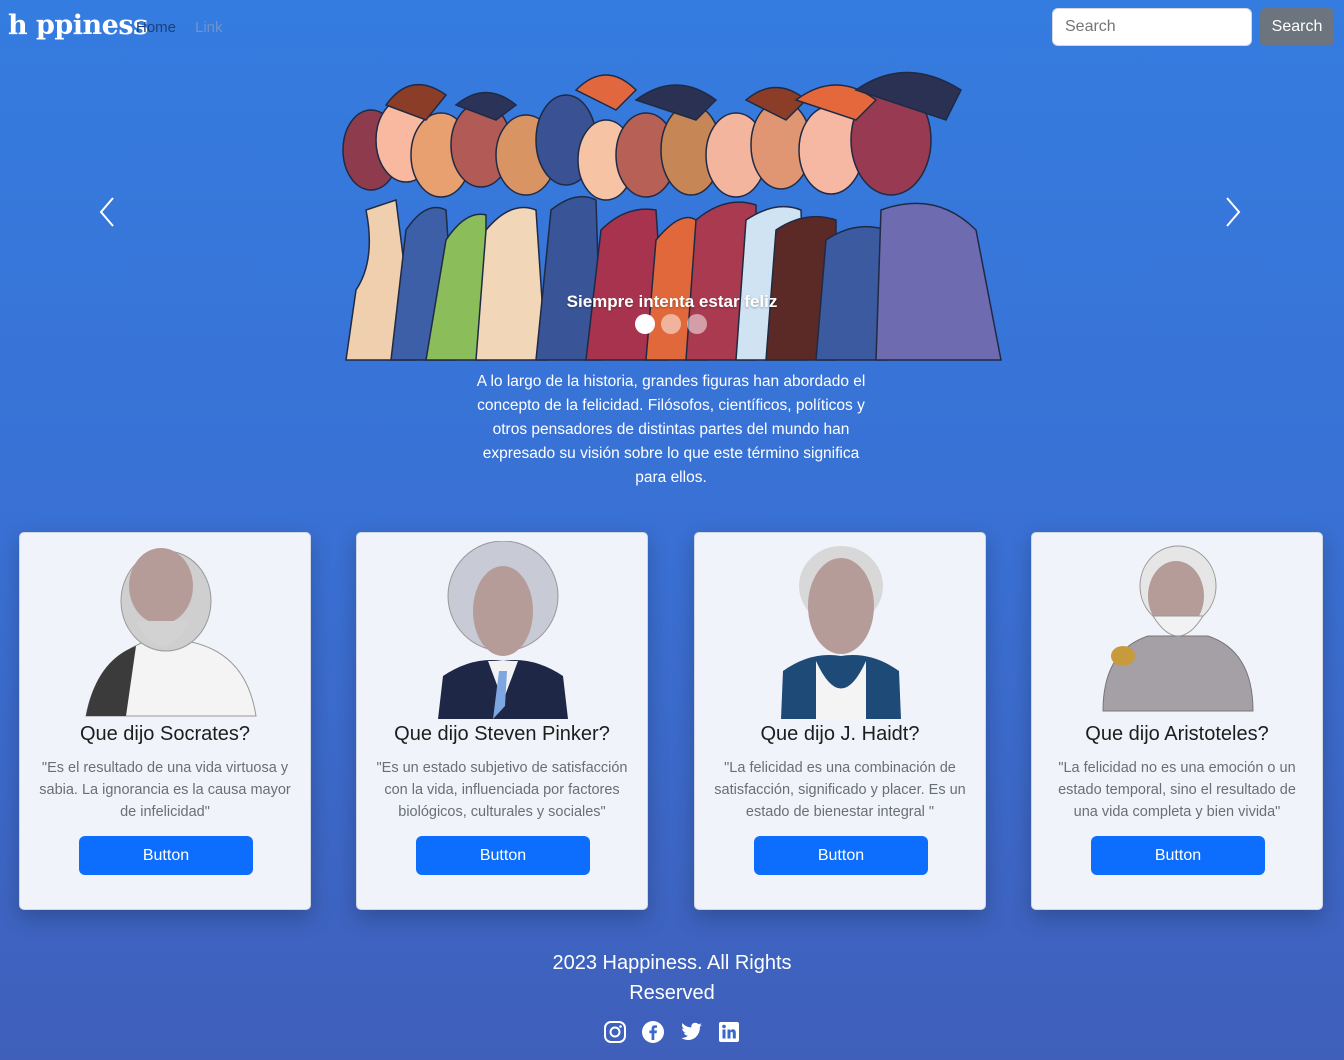 The width and height of the screenshot is (1344, 1060). I want to click on chevron-right-icon, so click(1233, 212).